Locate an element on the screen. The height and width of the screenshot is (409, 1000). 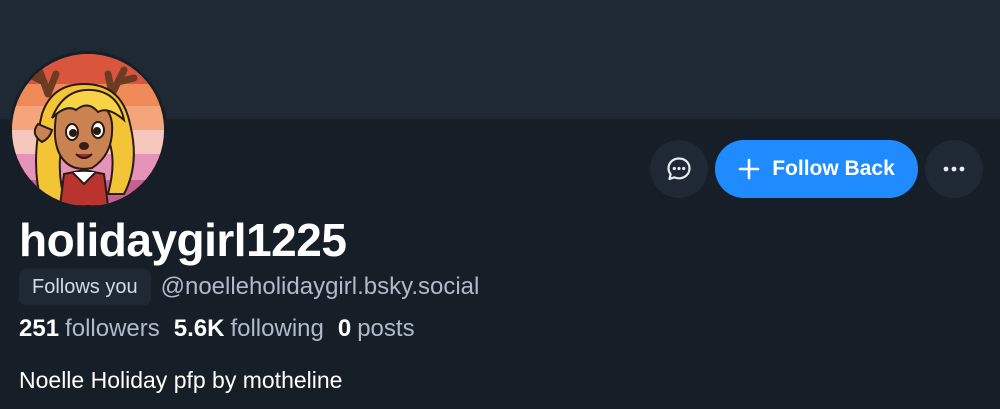
more-options-button is located at coordinates (954, 169).